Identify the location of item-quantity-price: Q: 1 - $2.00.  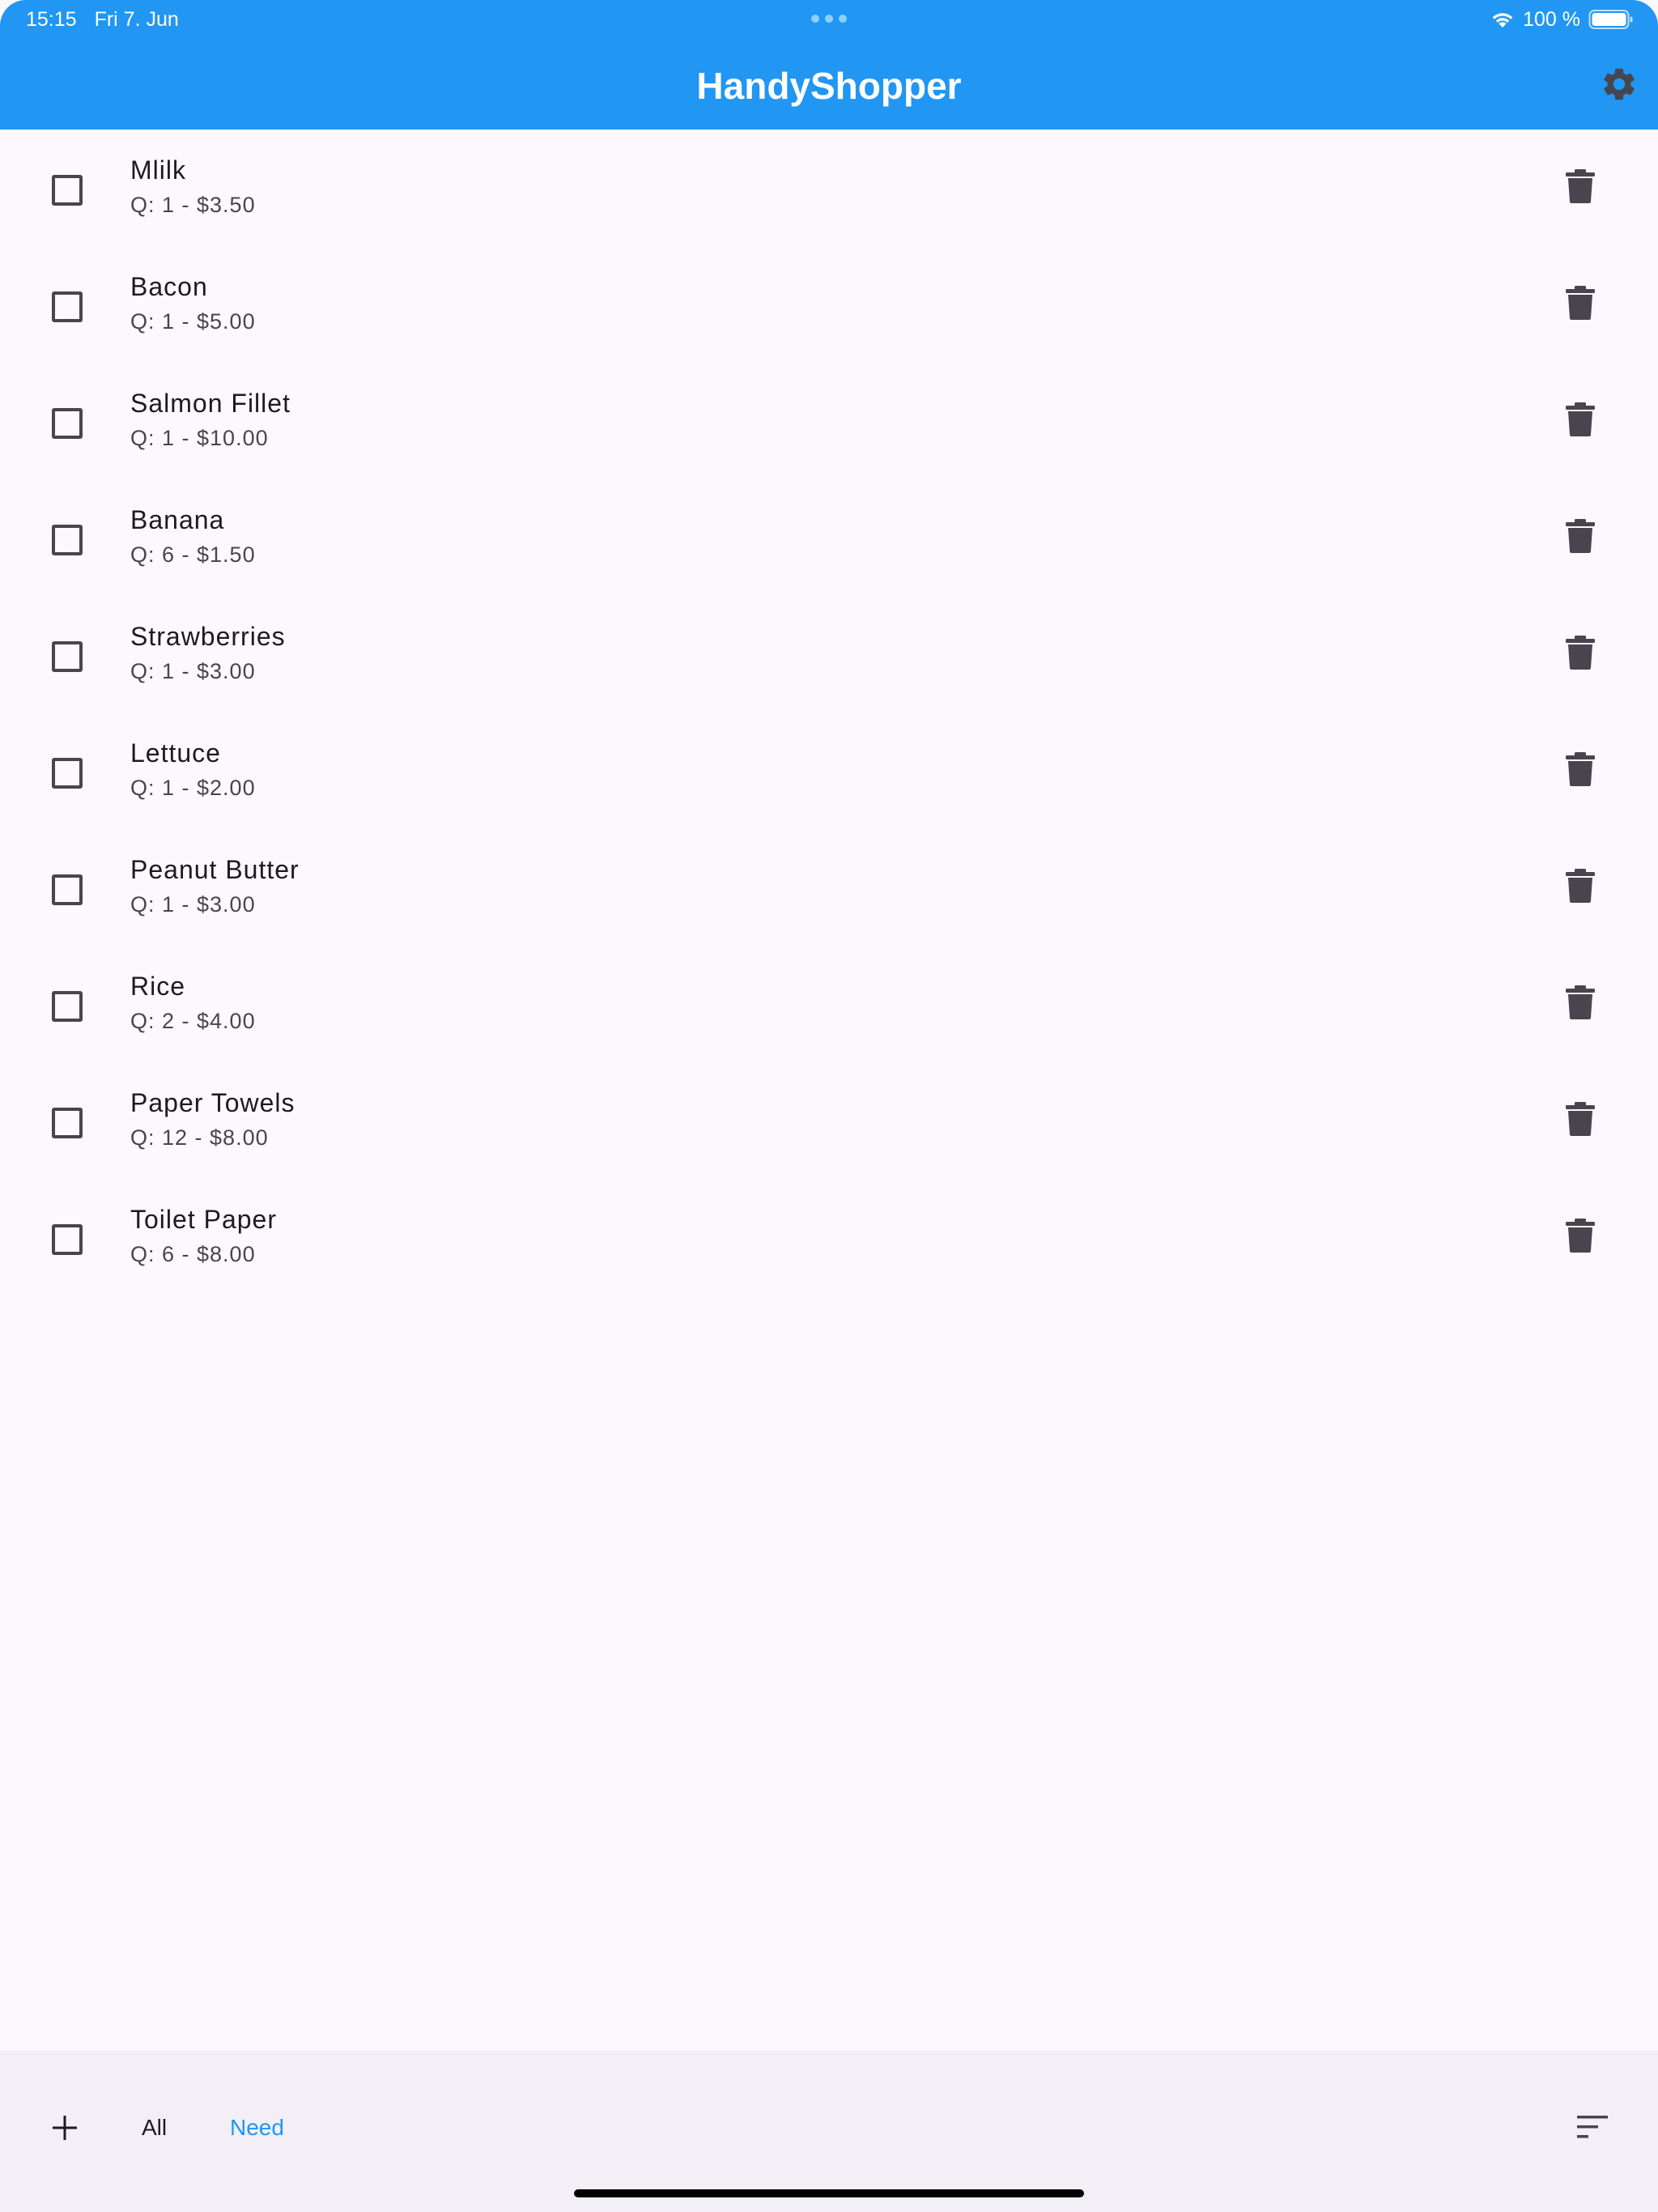
(193, 788).